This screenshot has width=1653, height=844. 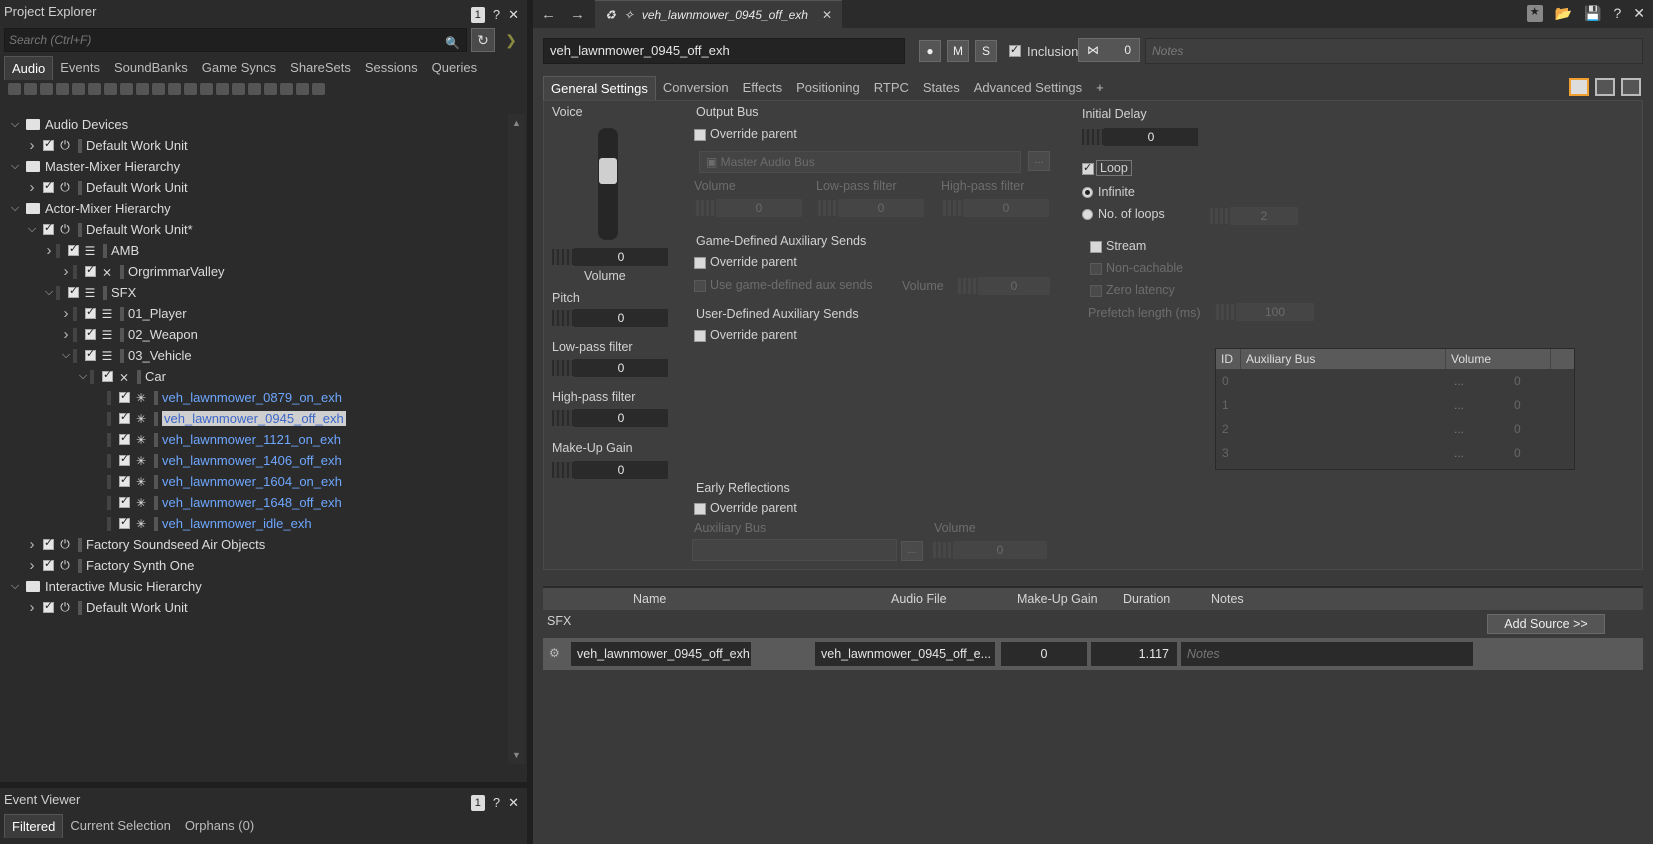 I want to click on use-game-aux-checkbox, so click(x=700, y=286).